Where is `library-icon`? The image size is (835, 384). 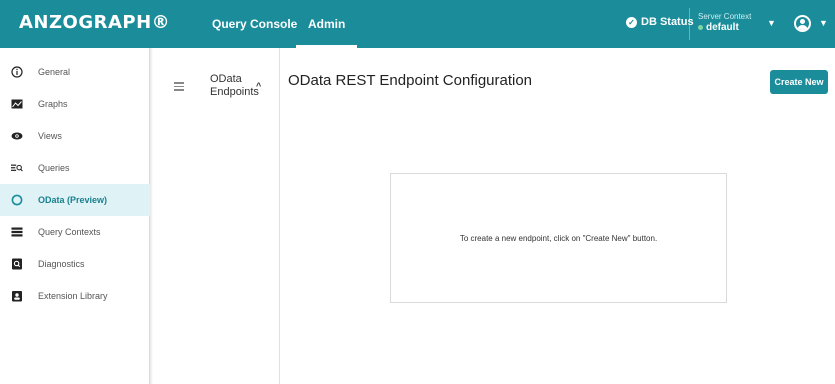
library-icon is located at coordinates (17, 296).